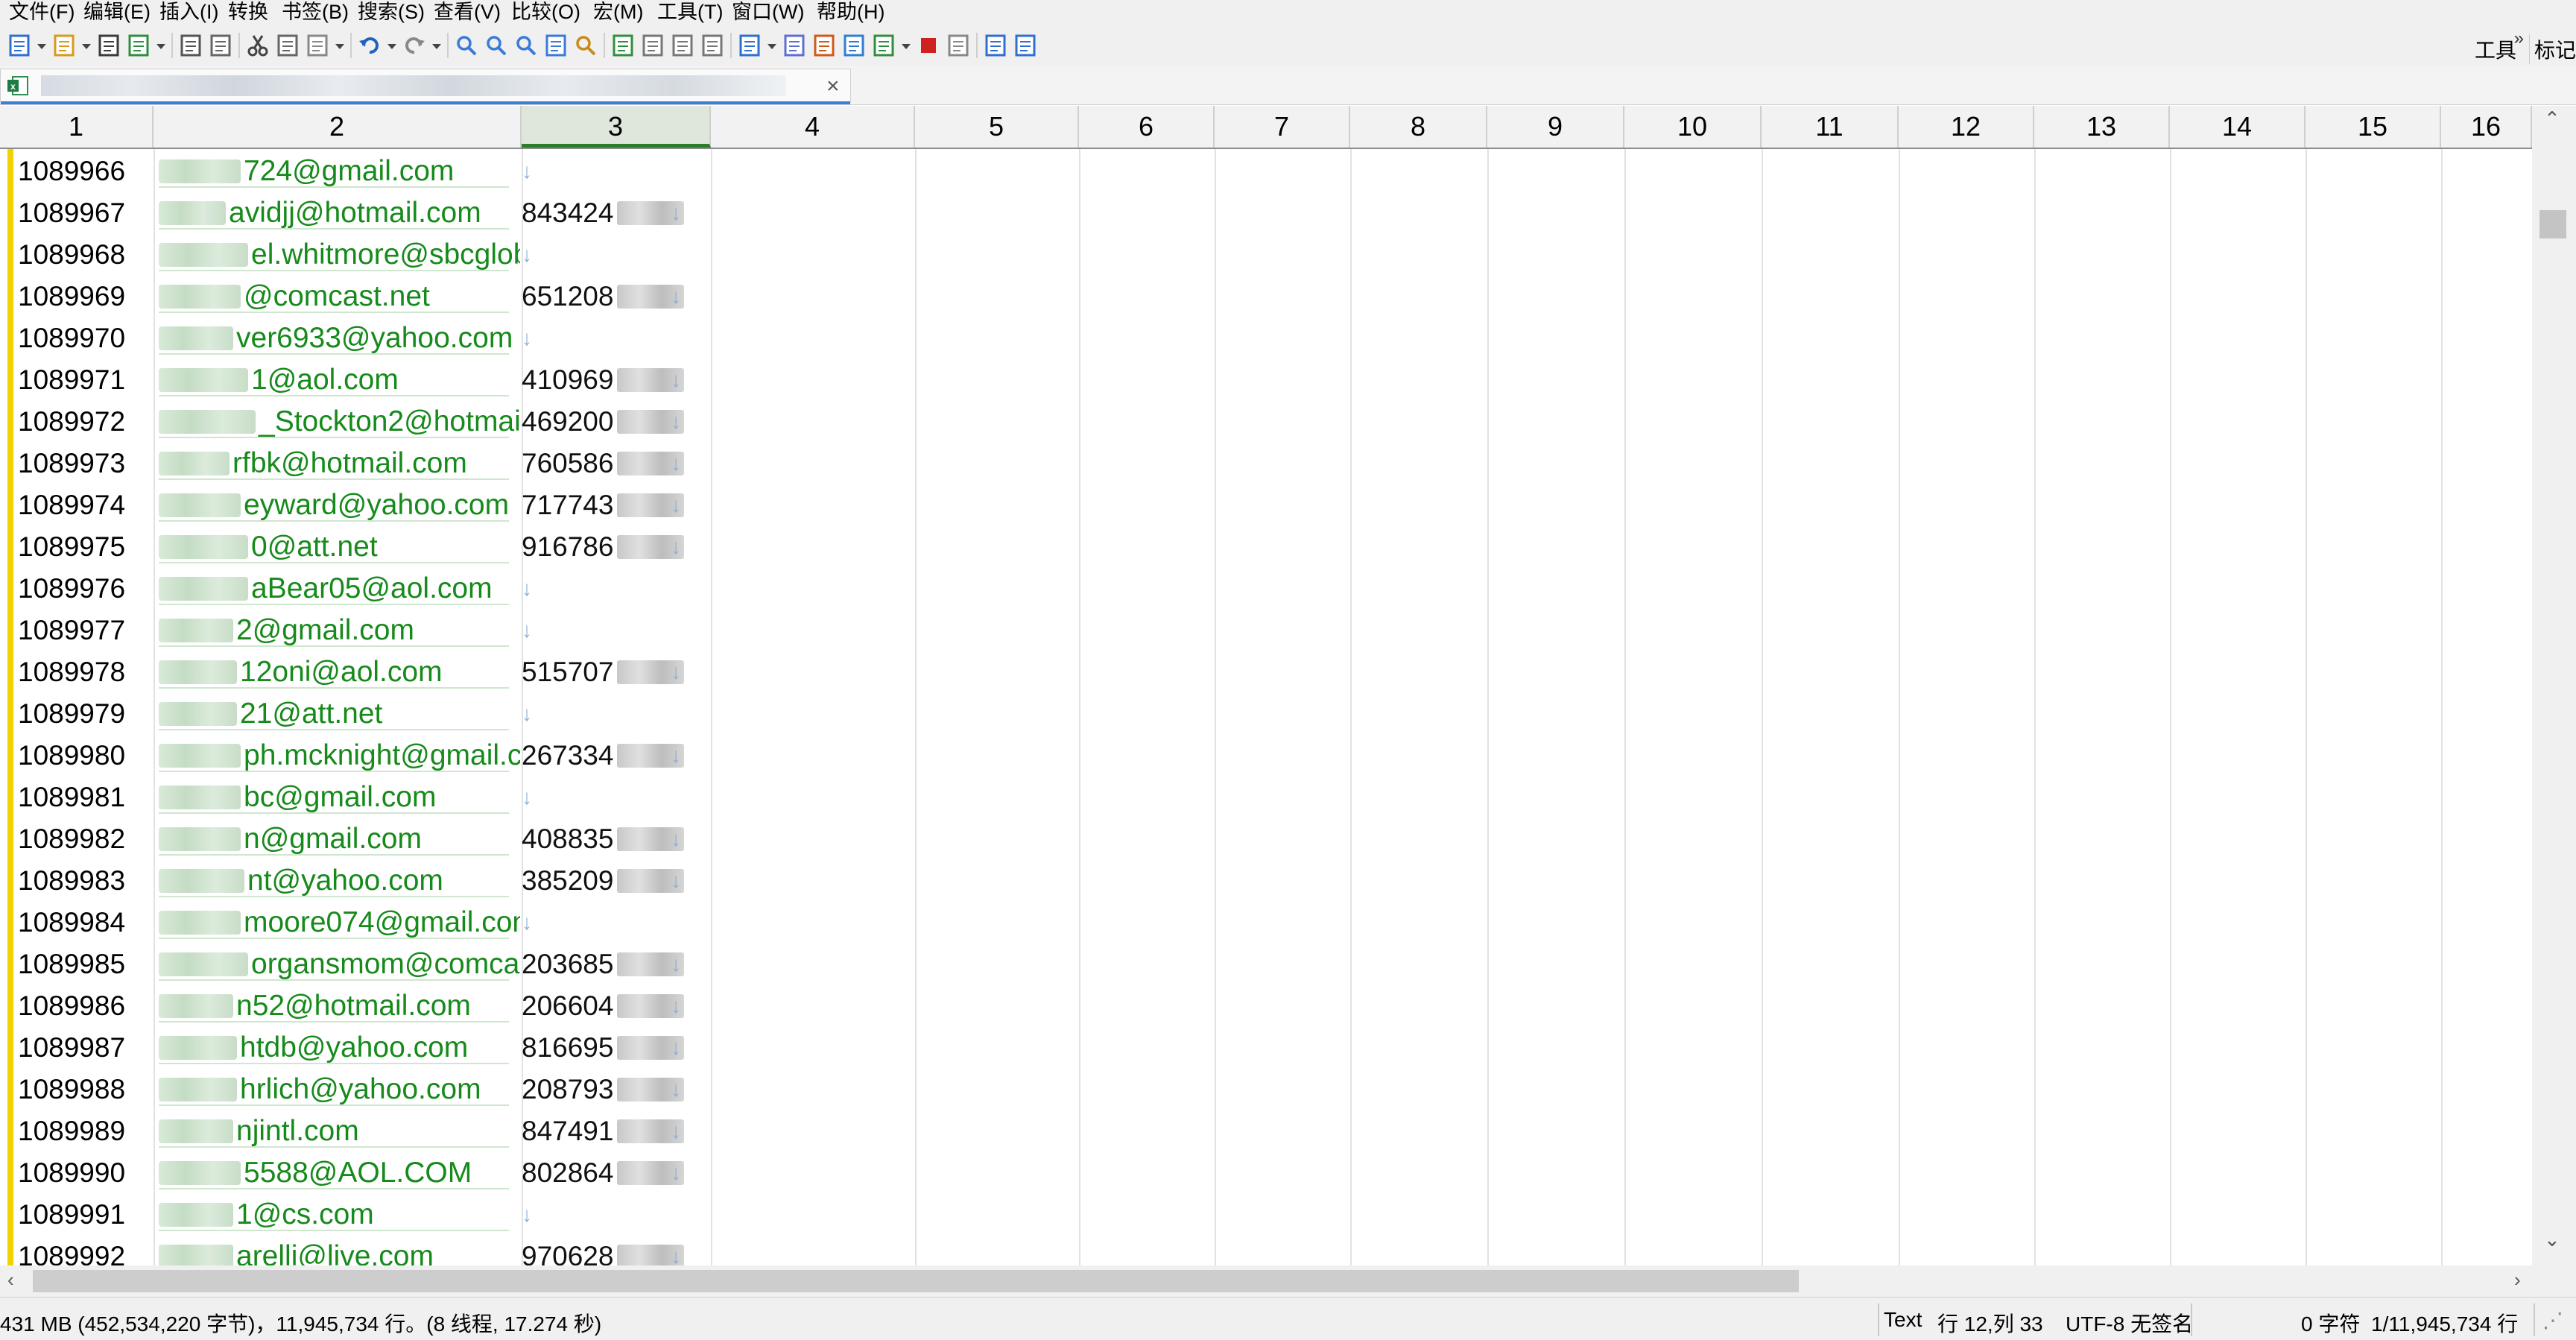 The image size is (2576, 1340). Describe the element at coordinates (1830, 127) in the screenshot. I see `column-header-11: 11` at that location.